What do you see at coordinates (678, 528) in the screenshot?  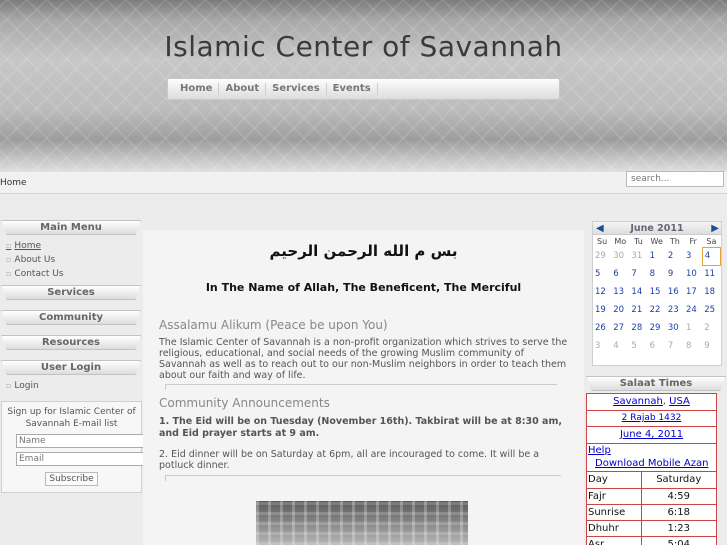 I see `prayer-time: 1:23` at bounding box center [678, 528].